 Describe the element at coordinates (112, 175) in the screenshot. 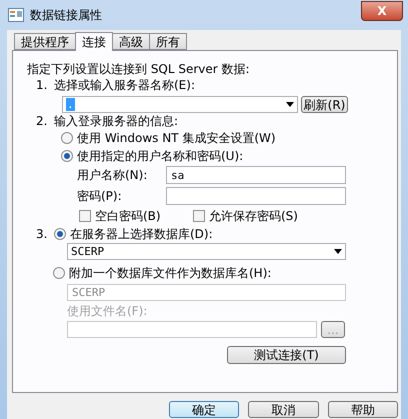

I see `username-label: 用户名称(N):` at that location.